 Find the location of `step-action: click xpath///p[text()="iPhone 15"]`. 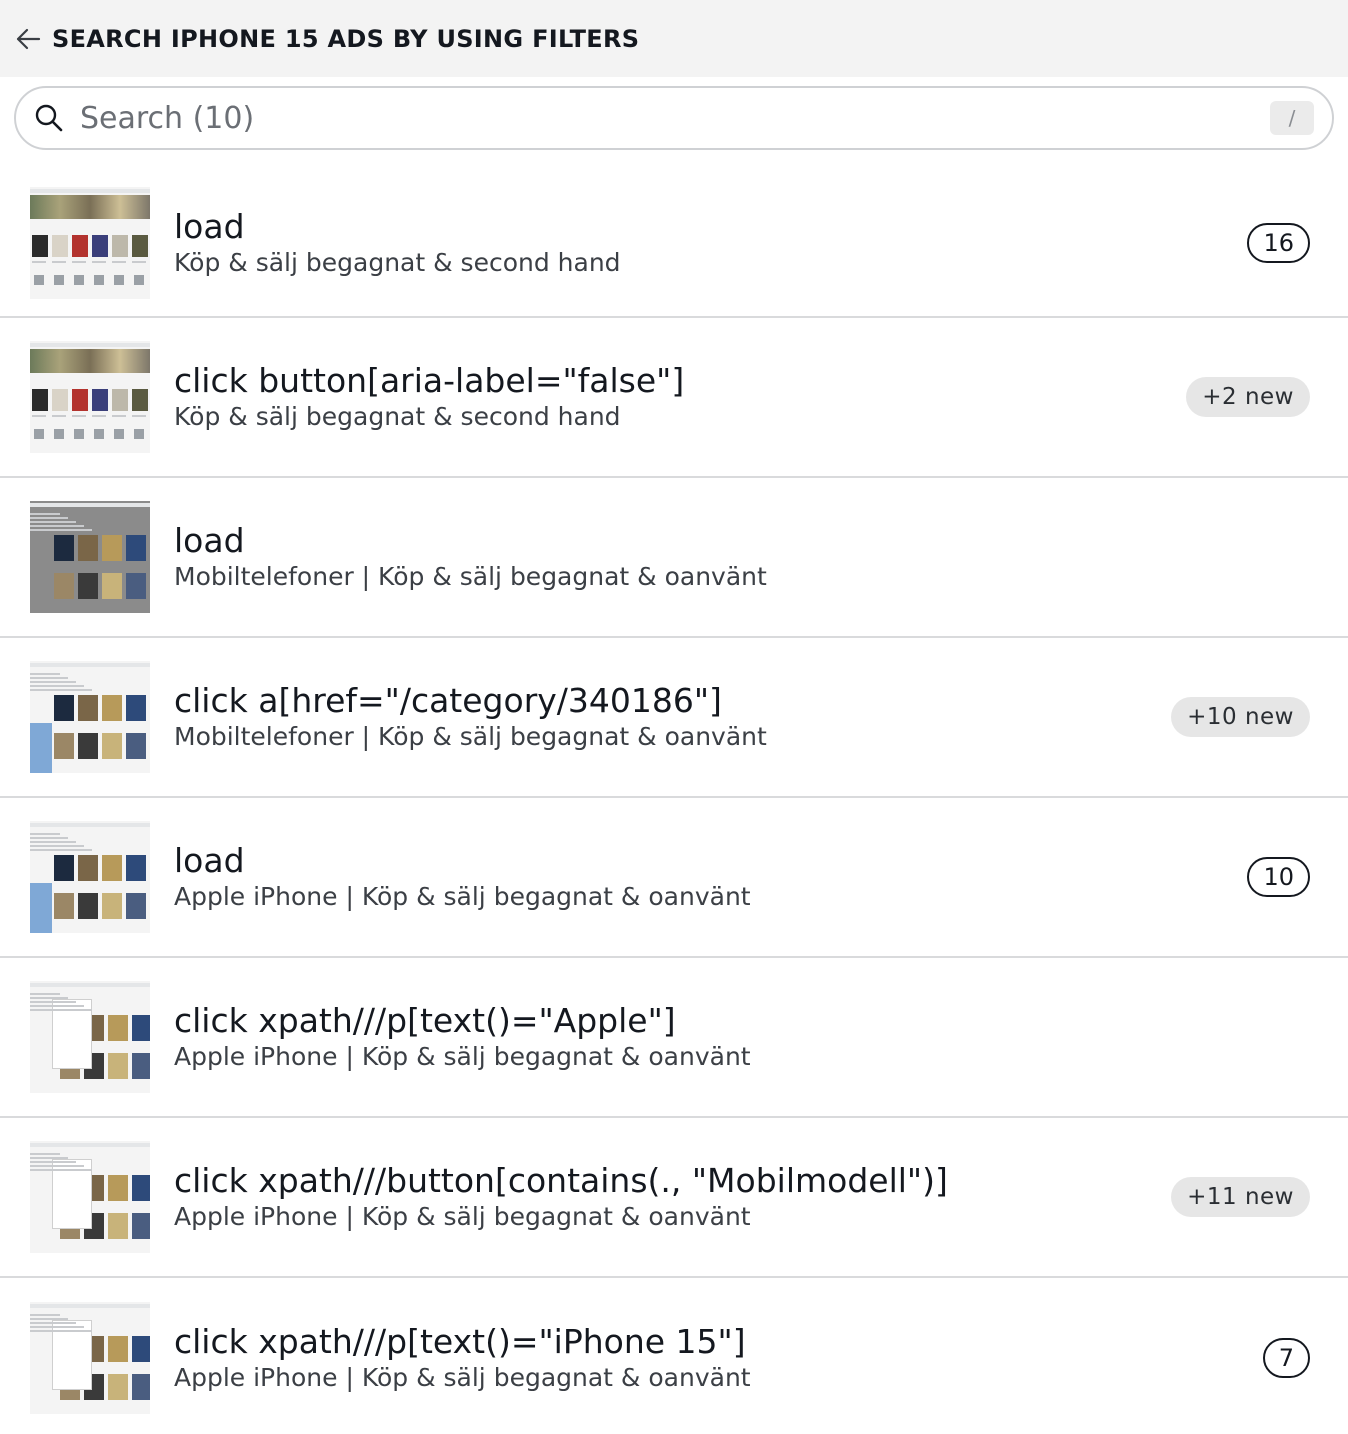

step-action: click xpath///p[text()="iPhone 15"] is located at coordinates (460, 1341).